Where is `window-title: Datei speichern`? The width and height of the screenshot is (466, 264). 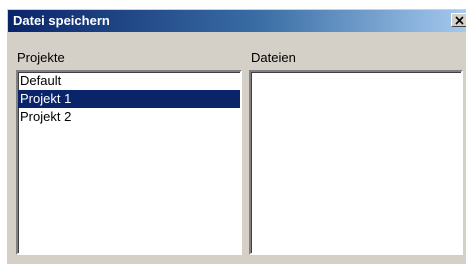
window-title: Datei speichern is located at coordinates (61, 20).